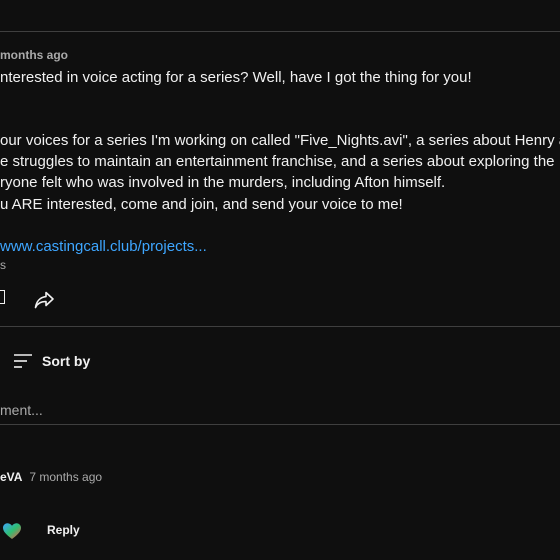 The image size is (560, 560). Describe the element at coordinates (3, 265) in the screenshot. I see `show-less-stub: s` at that location.